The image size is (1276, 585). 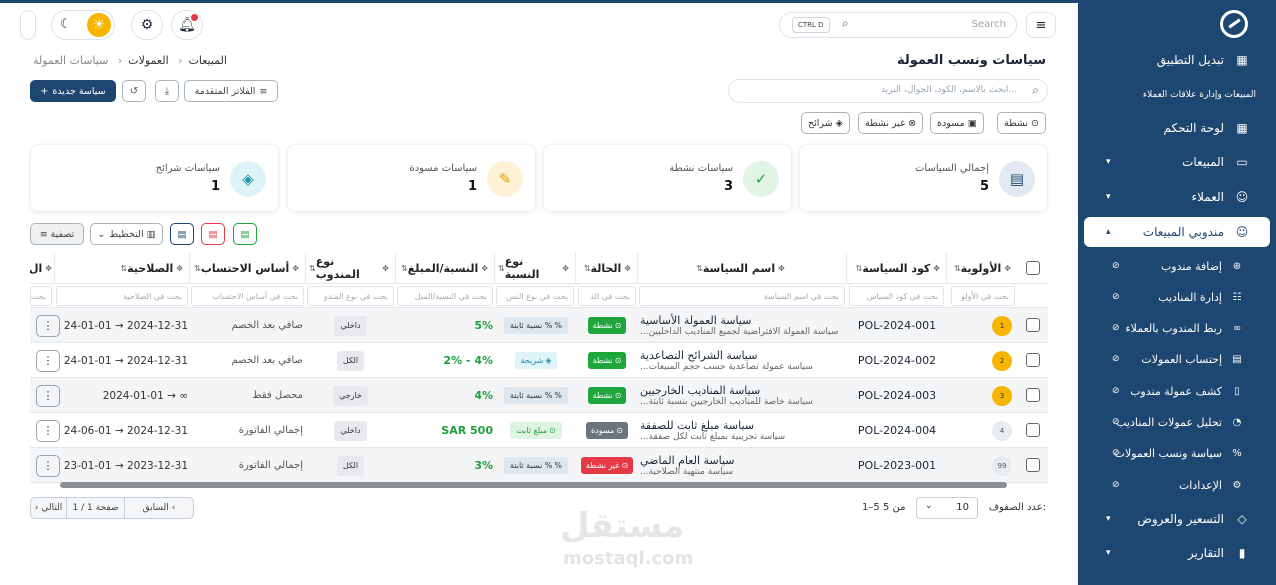 What do you see at coordinates (28, 25) in the screenshot?
I see `collapse-button` at bounding box center [28, 25].